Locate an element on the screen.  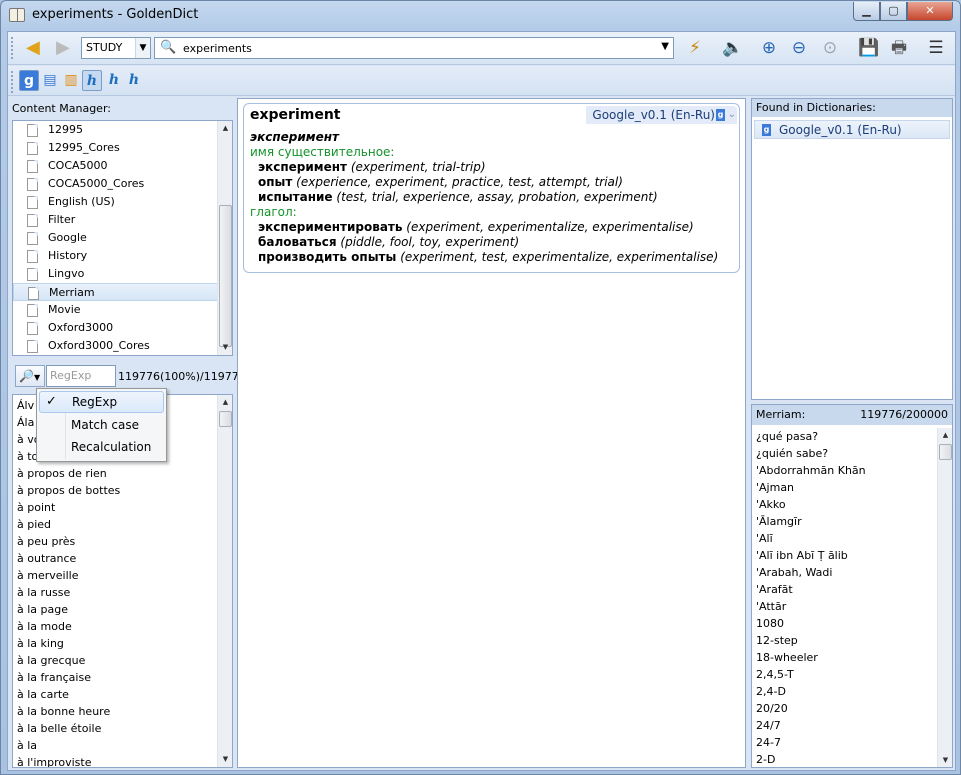
article-dictionary-tag: Google_v0.1 (En-Ru) g ⌄ is located at coordinates (661, 115).